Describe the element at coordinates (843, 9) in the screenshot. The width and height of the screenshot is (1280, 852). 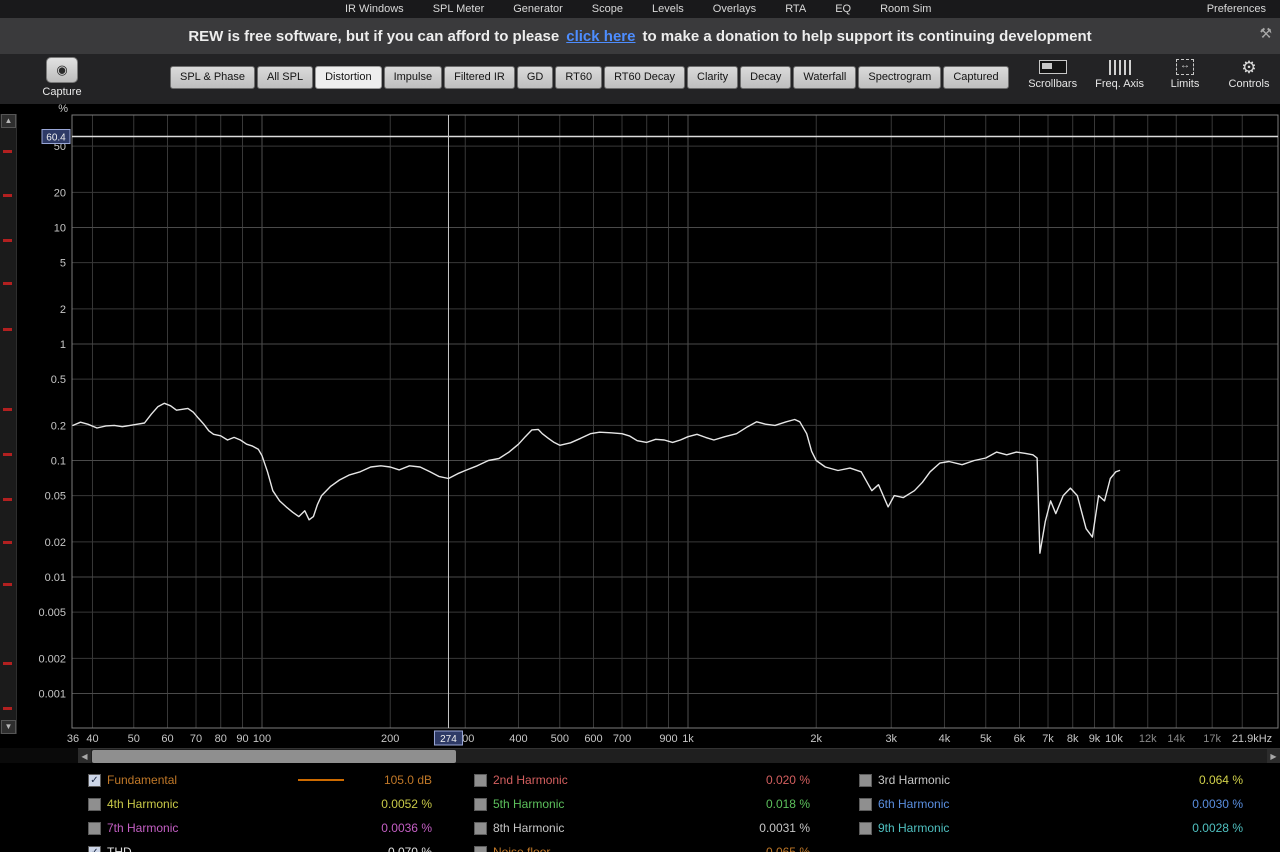
I see `menu-item-eq: EQ` at that location.